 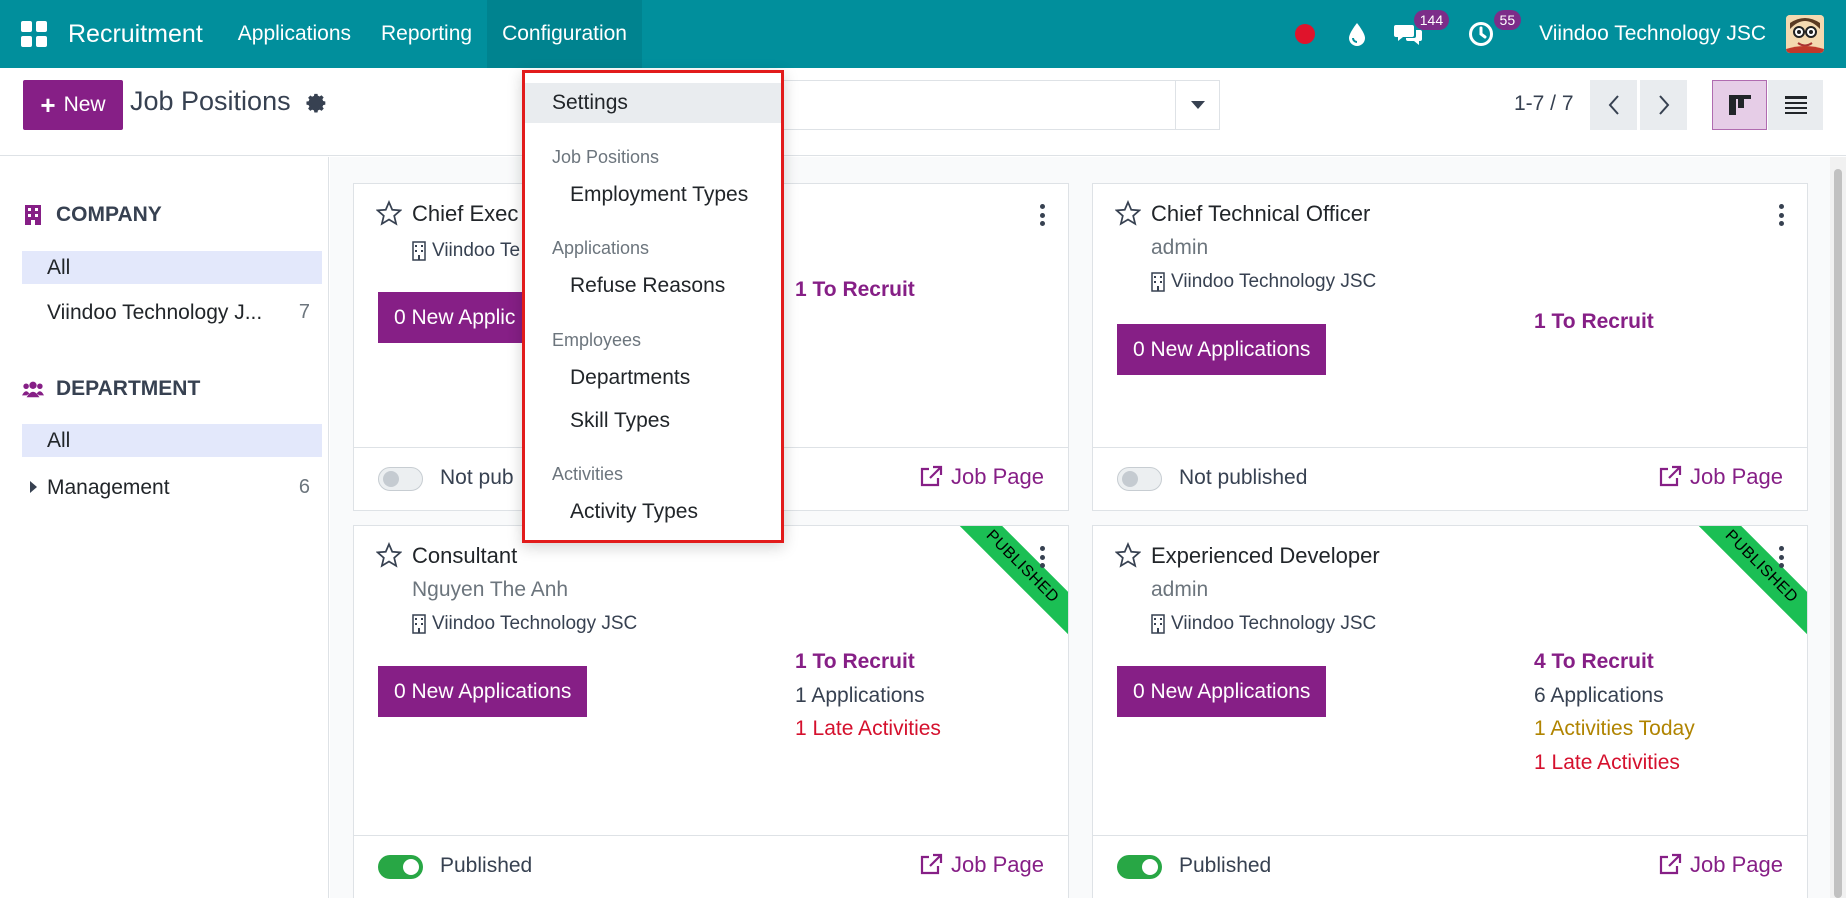 I want to click on card-footer: Published Job Page, so click(x=711, y=866).